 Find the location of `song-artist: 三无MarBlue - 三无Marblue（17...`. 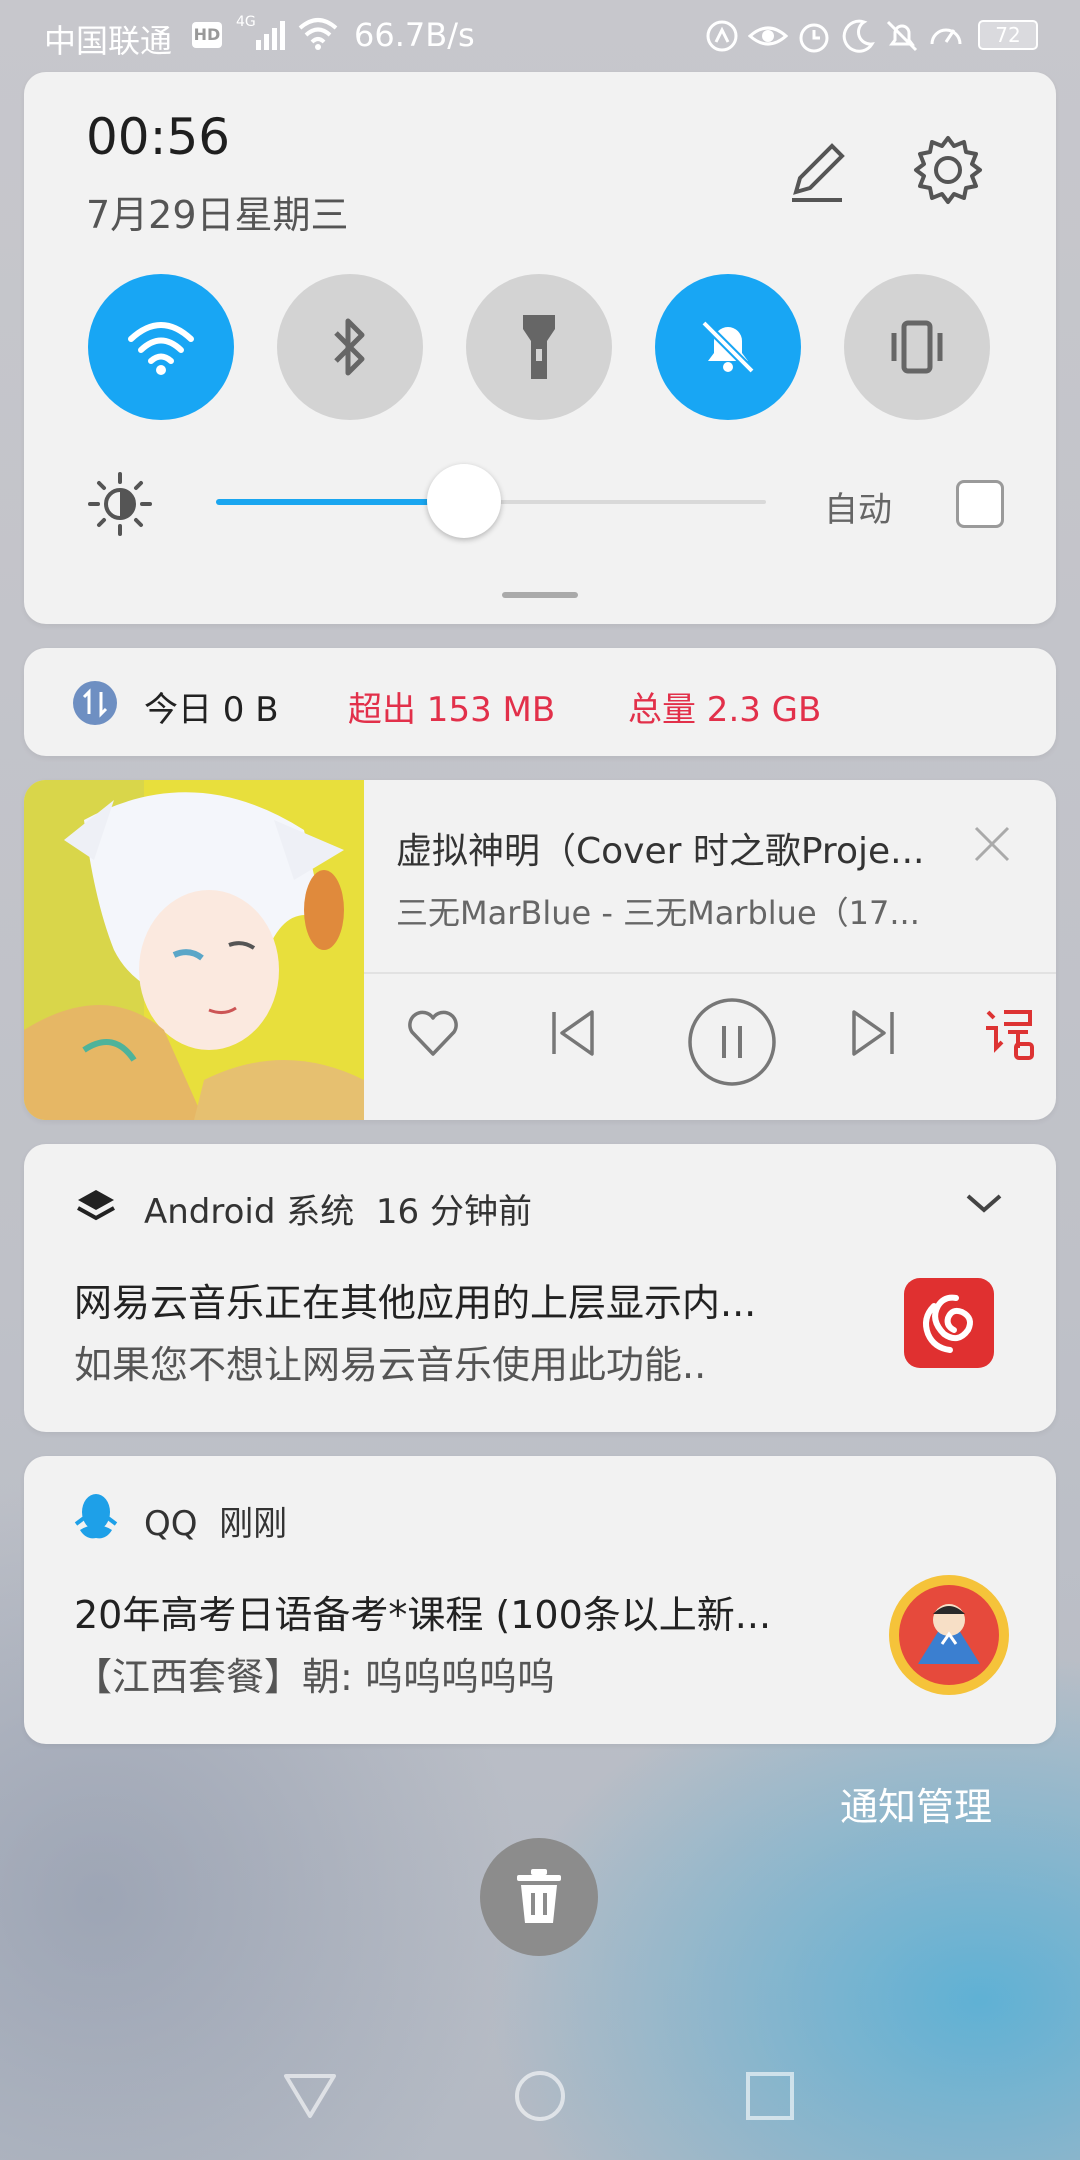

song-artist: 三无MarBlue - 三无Marblue（17... is located at coordinates (658, 913).